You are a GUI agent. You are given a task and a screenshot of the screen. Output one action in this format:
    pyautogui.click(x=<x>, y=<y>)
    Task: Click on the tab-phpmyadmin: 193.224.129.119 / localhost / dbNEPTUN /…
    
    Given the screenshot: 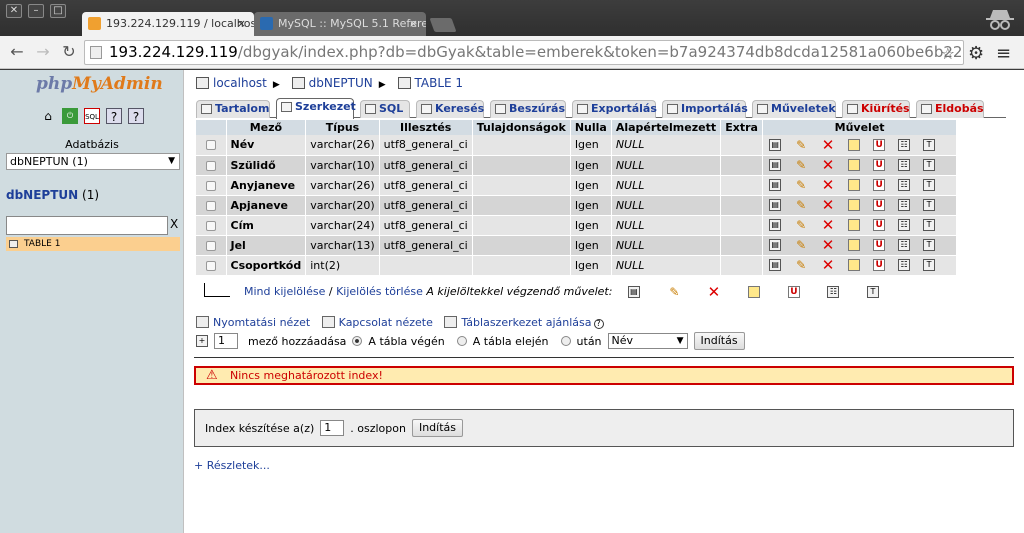 What is the action you would take?
    pyautogui.click(x=168, y=24)
    